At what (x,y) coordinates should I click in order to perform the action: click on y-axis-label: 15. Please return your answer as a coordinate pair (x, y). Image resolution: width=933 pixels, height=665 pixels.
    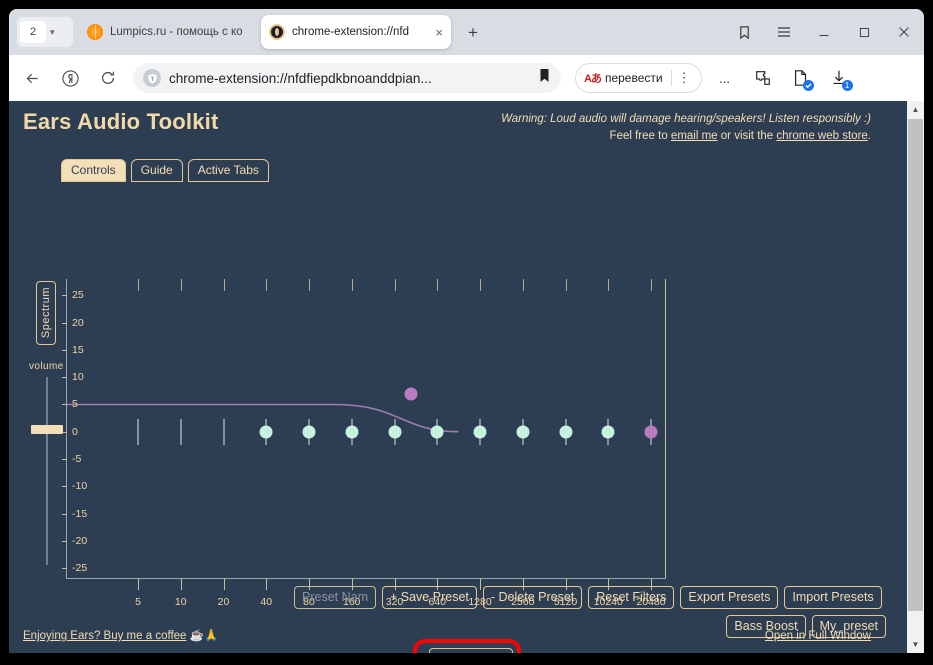
    Looking at the image, I should click on (78, 349).